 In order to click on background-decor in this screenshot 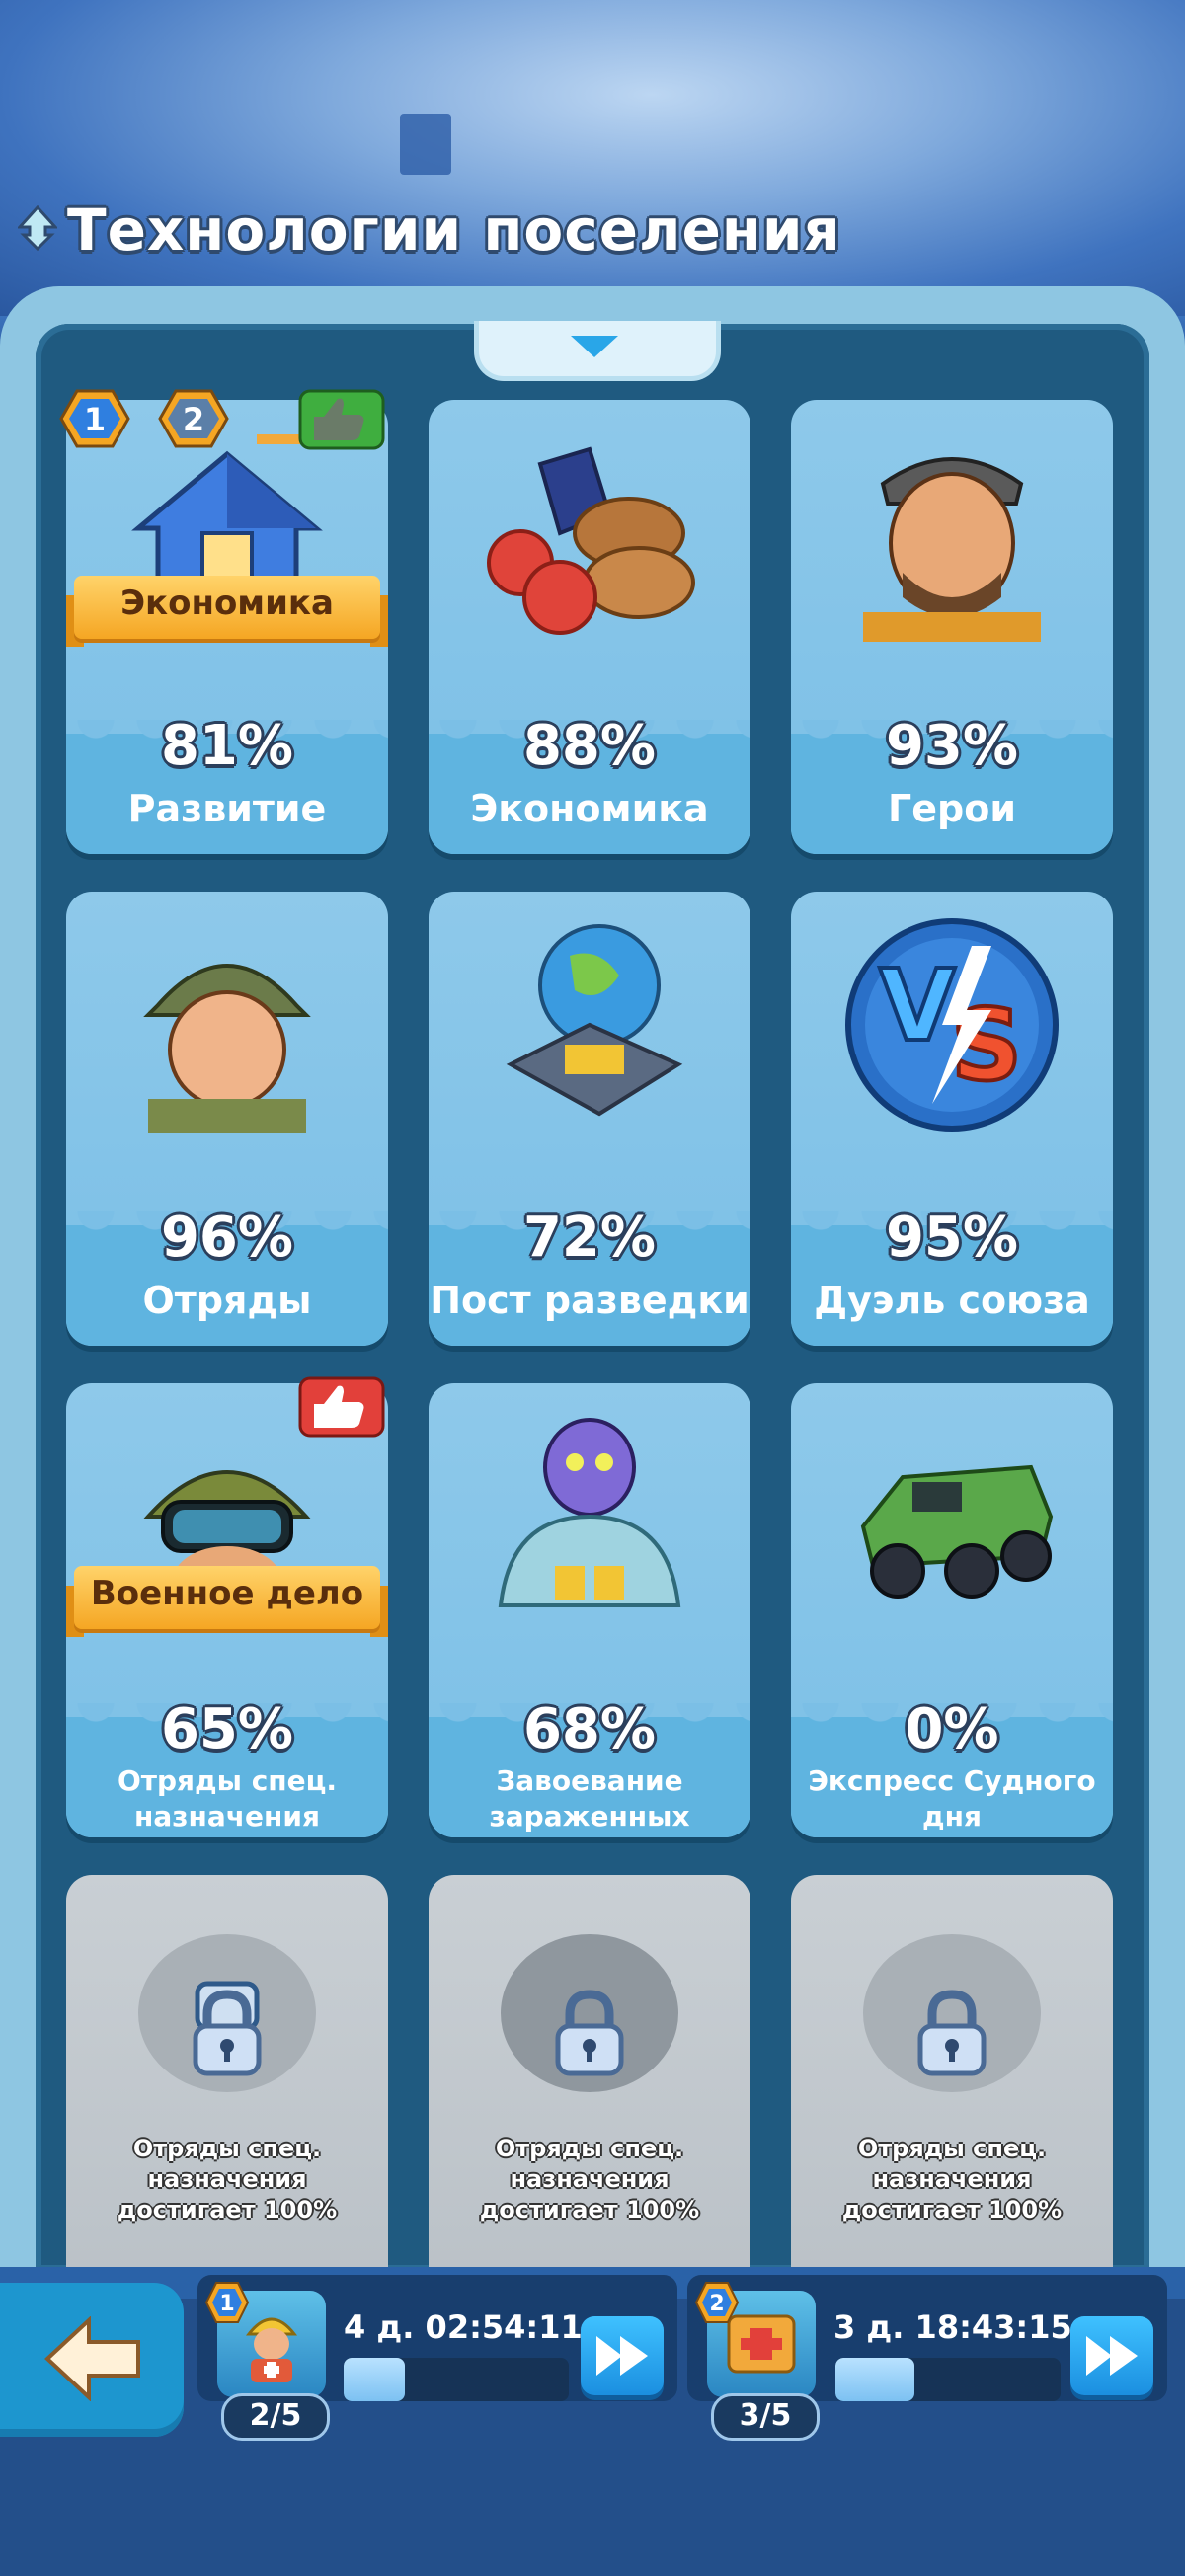, I will do `click(426, 144)`.